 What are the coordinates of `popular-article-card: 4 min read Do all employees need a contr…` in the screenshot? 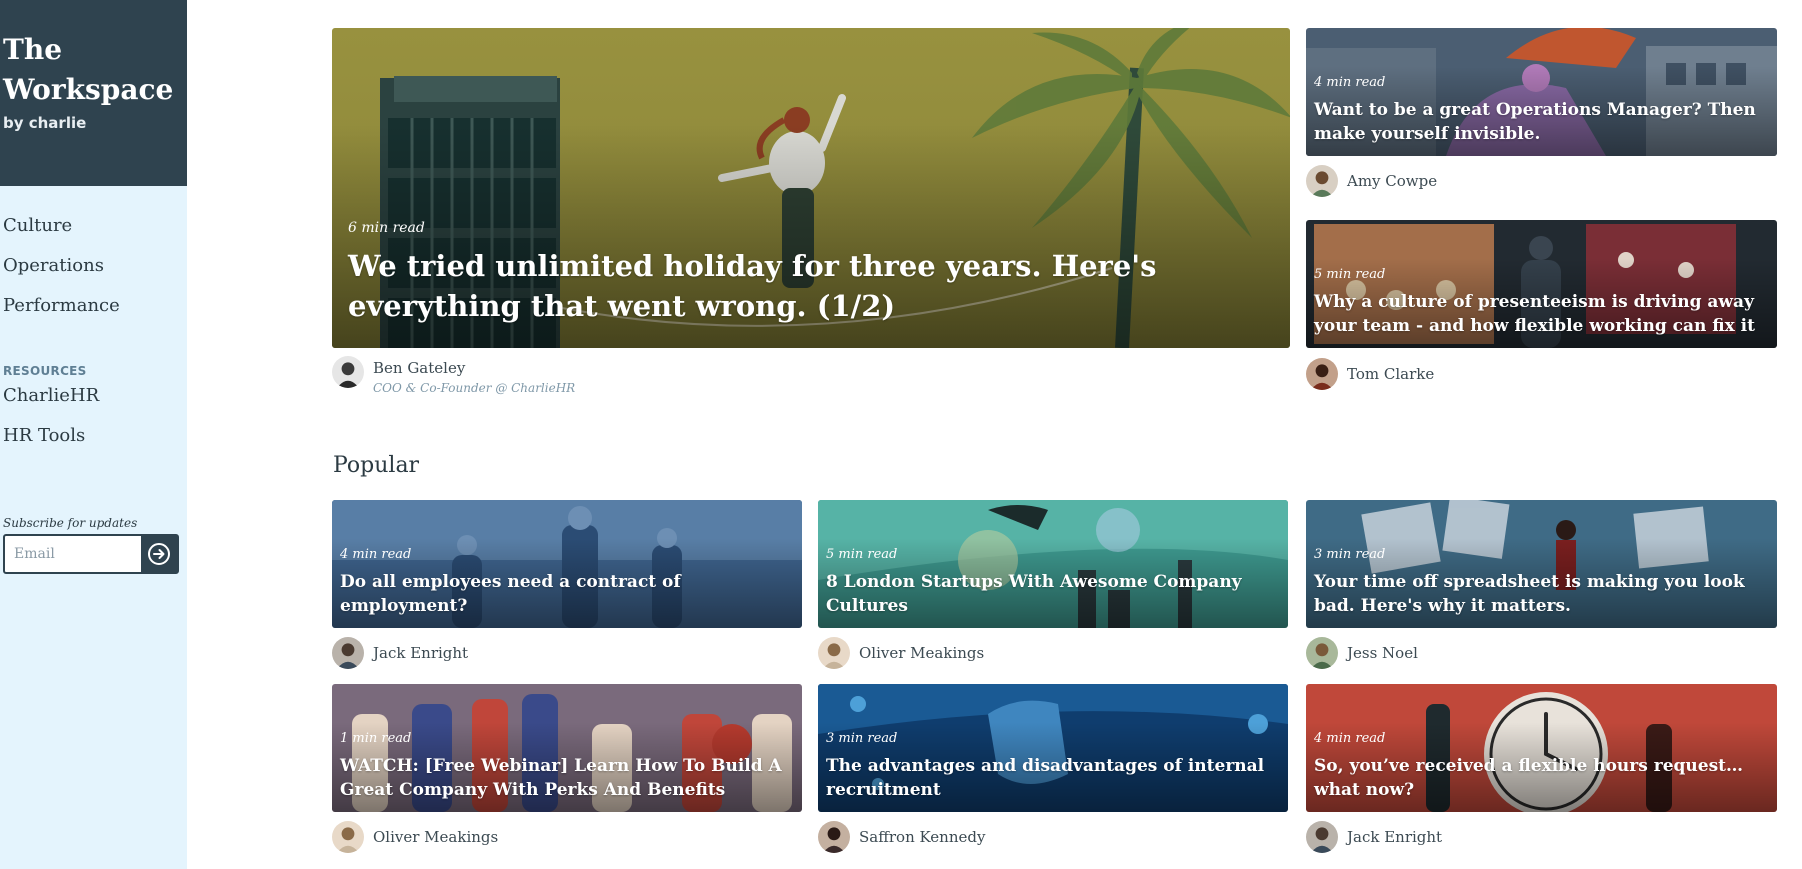 It's located at (567, 564).